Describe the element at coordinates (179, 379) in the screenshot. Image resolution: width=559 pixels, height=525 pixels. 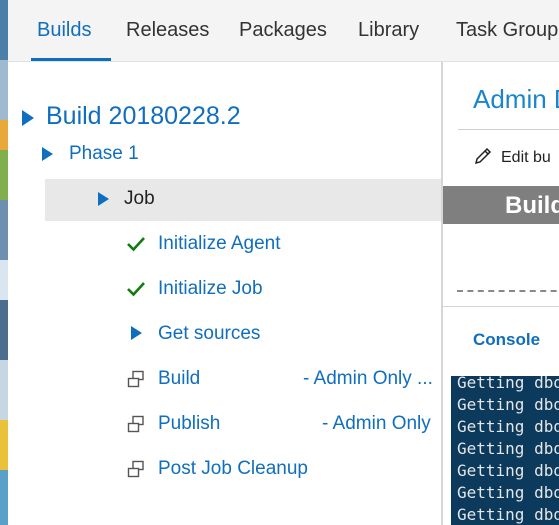
I see `step-build: Build` at that location.